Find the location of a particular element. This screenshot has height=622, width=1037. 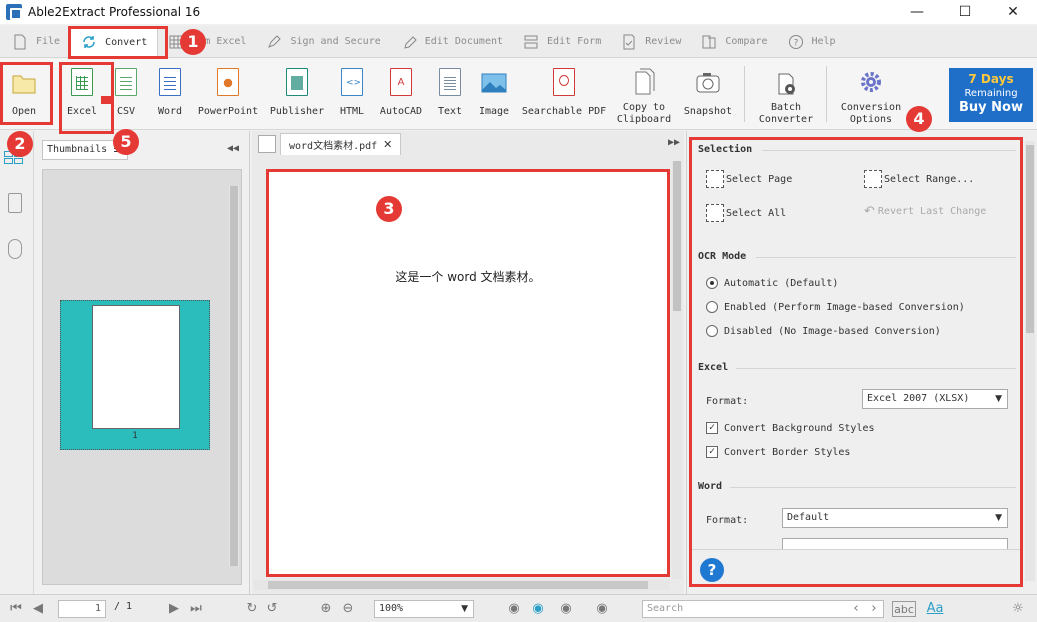

searchable-pdf-button: Searchable PDF is located at coordinates (564, 95).